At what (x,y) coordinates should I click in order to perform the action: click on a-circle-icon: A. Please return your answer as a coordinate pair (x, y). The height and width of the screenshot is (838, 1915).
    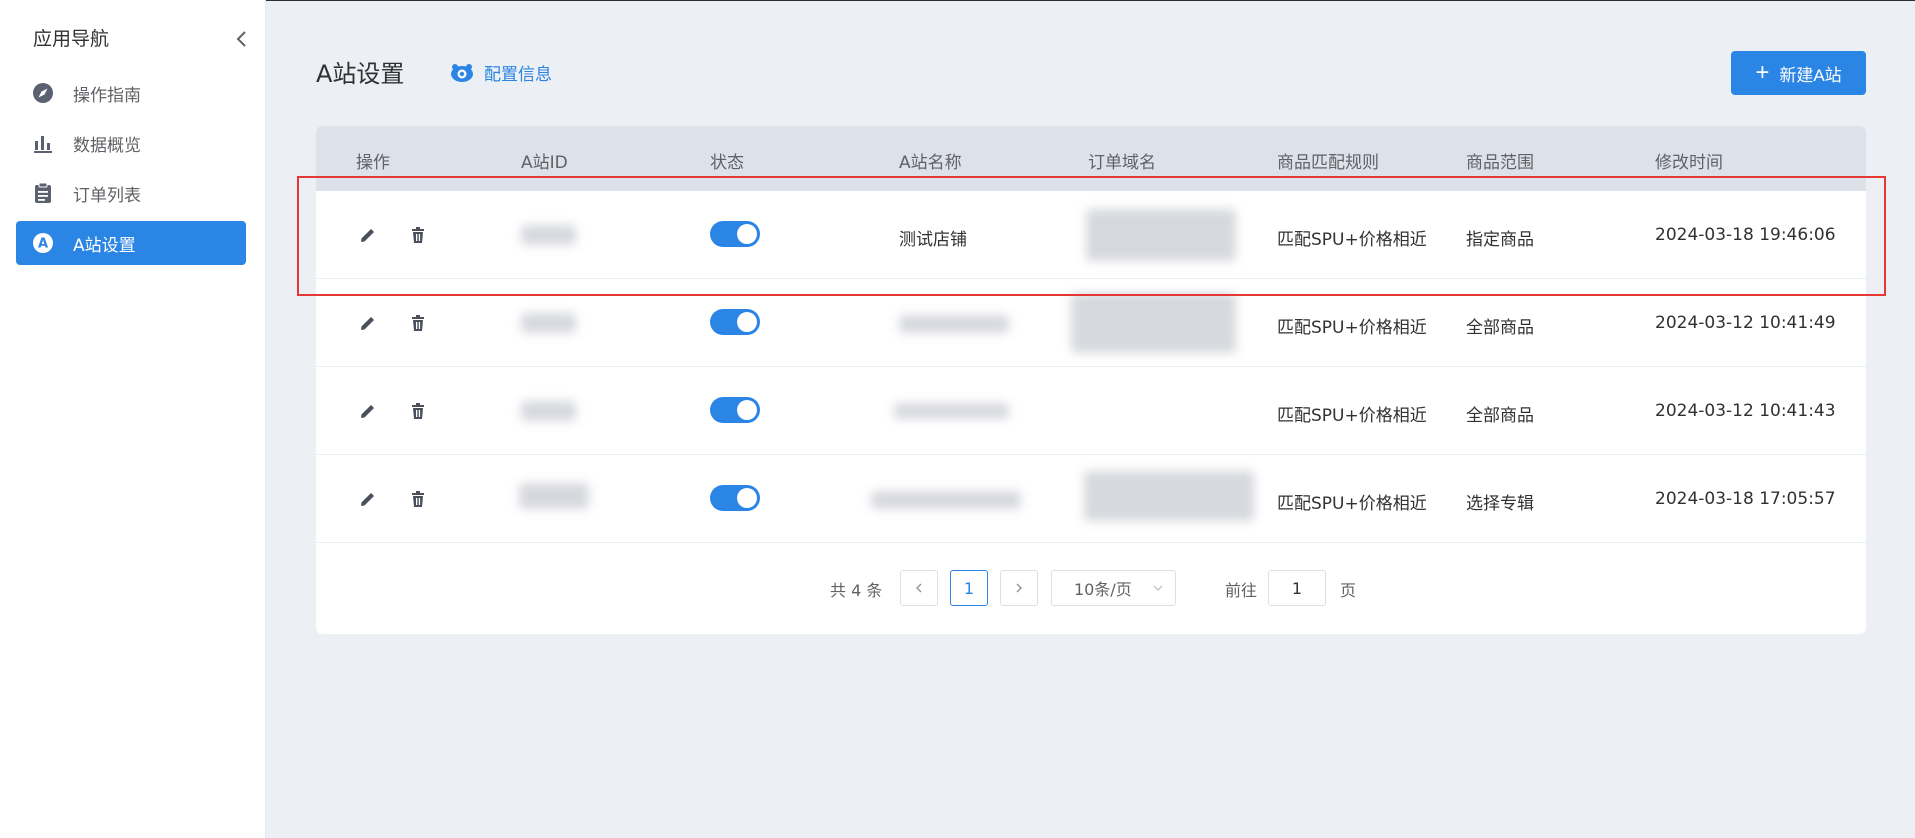
    Looking at the image, I should click on (43, 243).